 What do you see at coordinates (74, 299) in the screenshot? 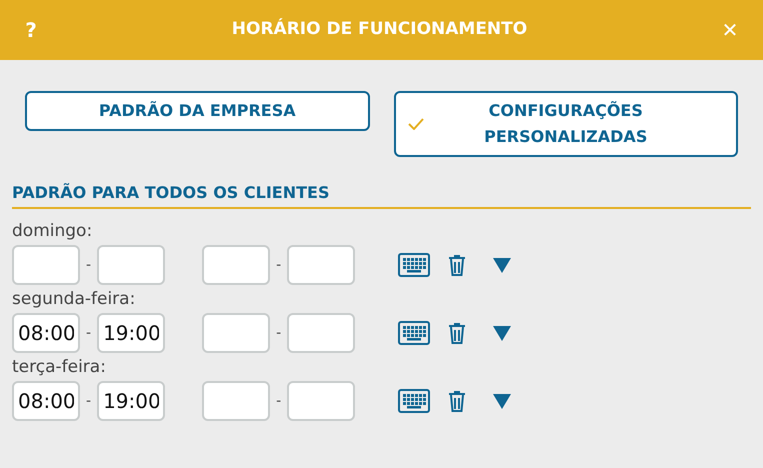
I see `day-label: segunda-feira:` at bounding box center [74, 299].